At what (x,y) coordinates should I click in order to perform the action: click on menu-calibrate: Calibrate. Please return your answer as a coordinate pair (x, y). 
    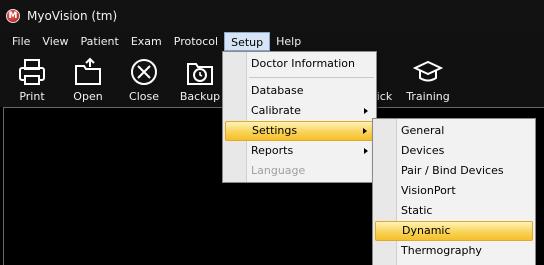
    Looking at the image, I should click on (299, 111).